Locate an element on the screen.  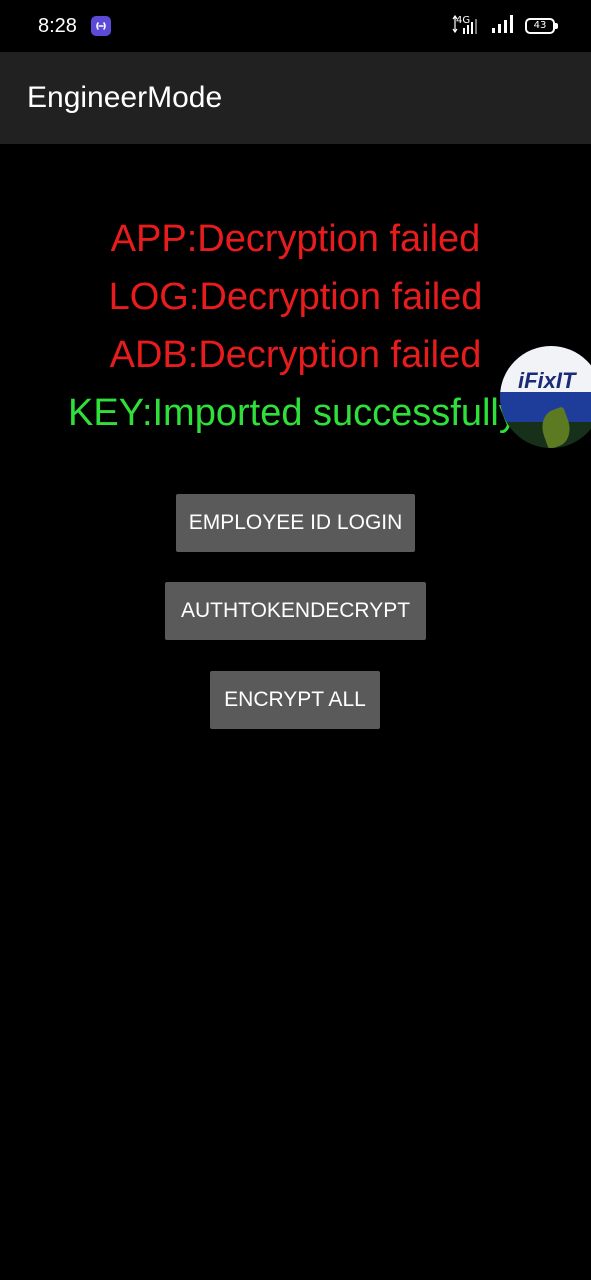
app-title: EngineerMode is located at coordinates (125, 97).